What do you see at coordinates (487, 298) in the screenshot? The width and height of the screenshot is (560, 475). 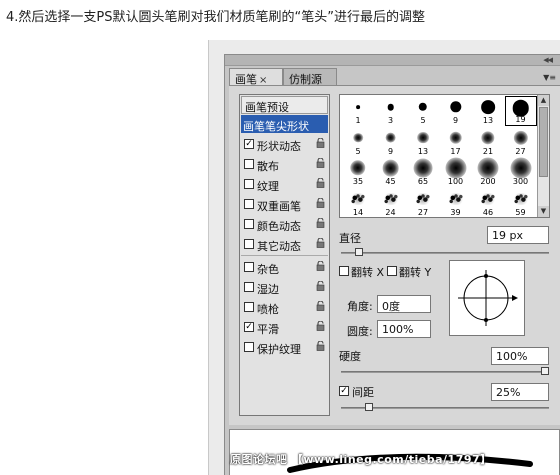 I see `angle-roundness-widget` at bounding box center [487, 298].